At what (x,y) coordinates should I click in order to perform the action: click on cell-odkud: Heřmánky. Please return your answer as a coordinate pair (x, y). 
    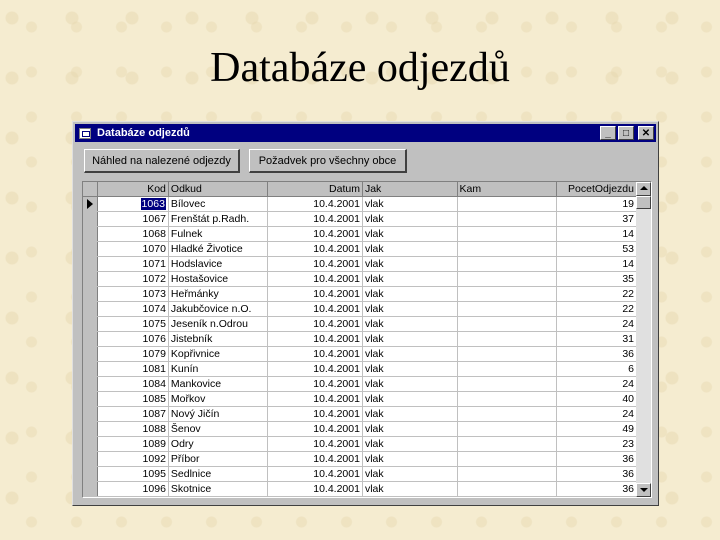
    Looking at the image, I should click on (218, 294).